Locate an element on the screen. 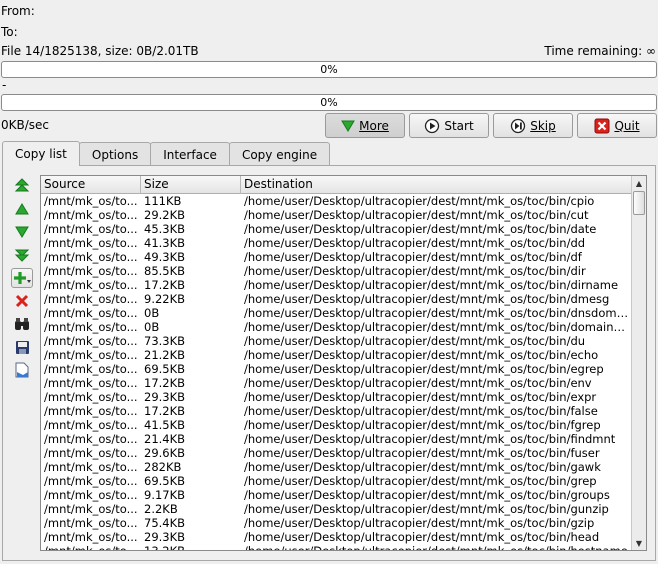  more-button: More is located at coordinates (365, 125).